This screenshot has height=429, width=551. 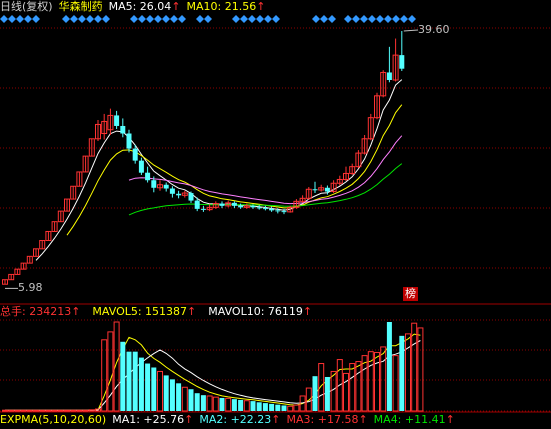 I want to click on low-price-label: 5.98, so click(x=30, y=287).